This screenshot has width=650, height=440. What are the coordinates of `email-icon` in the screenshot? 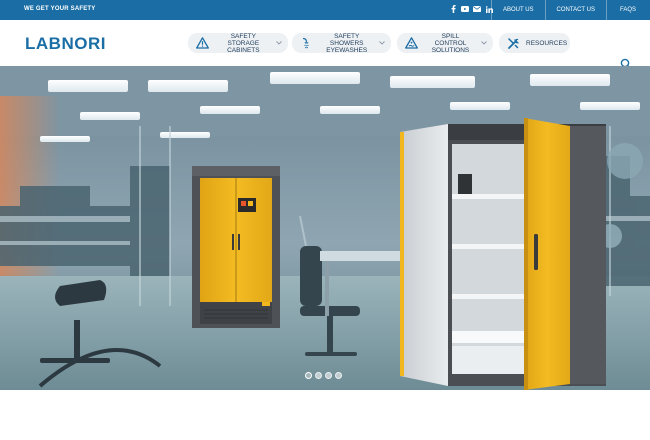 It's located at (477, 9).